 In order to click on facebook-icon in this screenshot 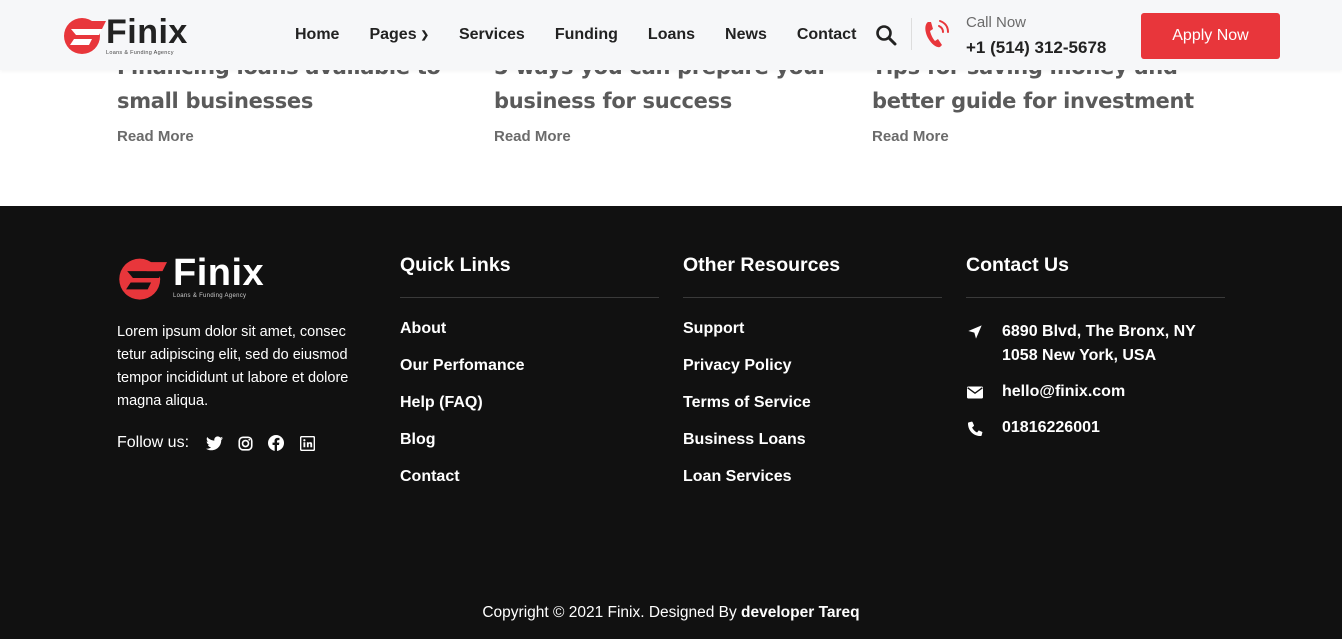, I will do `click(276, 443)`.